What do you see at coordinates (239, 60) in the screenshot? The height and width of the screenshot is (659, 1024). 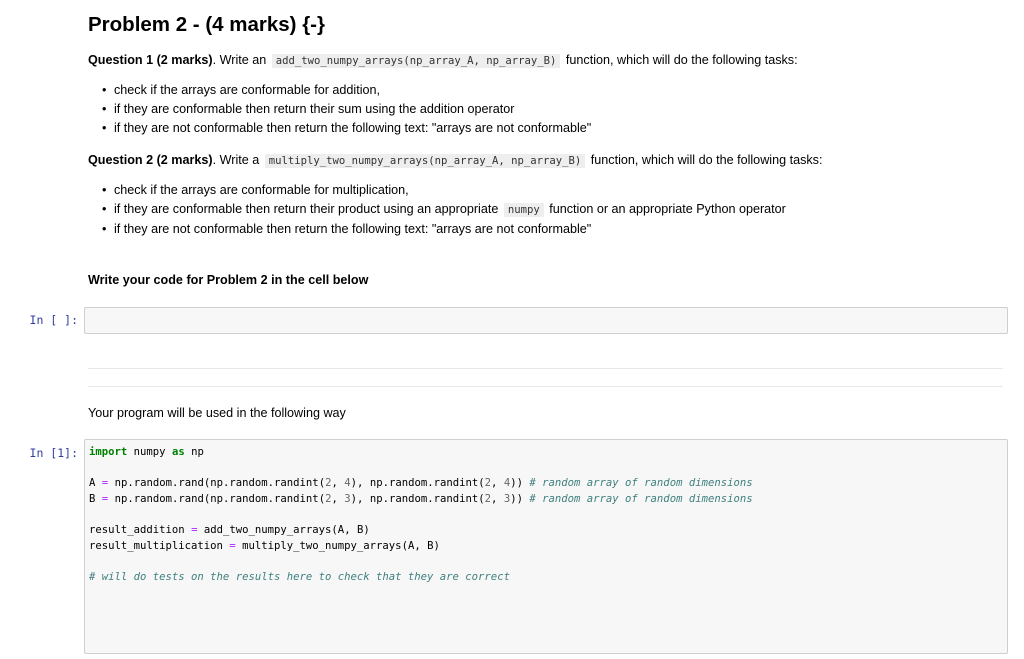 I see `question-1-intro: . Write an` at bounding box center [239, 60].